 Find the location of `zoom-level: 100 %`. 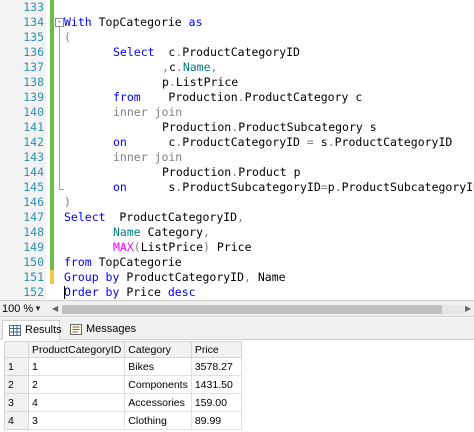

zoom-level: 100 % is located at coordinates (17, 309).